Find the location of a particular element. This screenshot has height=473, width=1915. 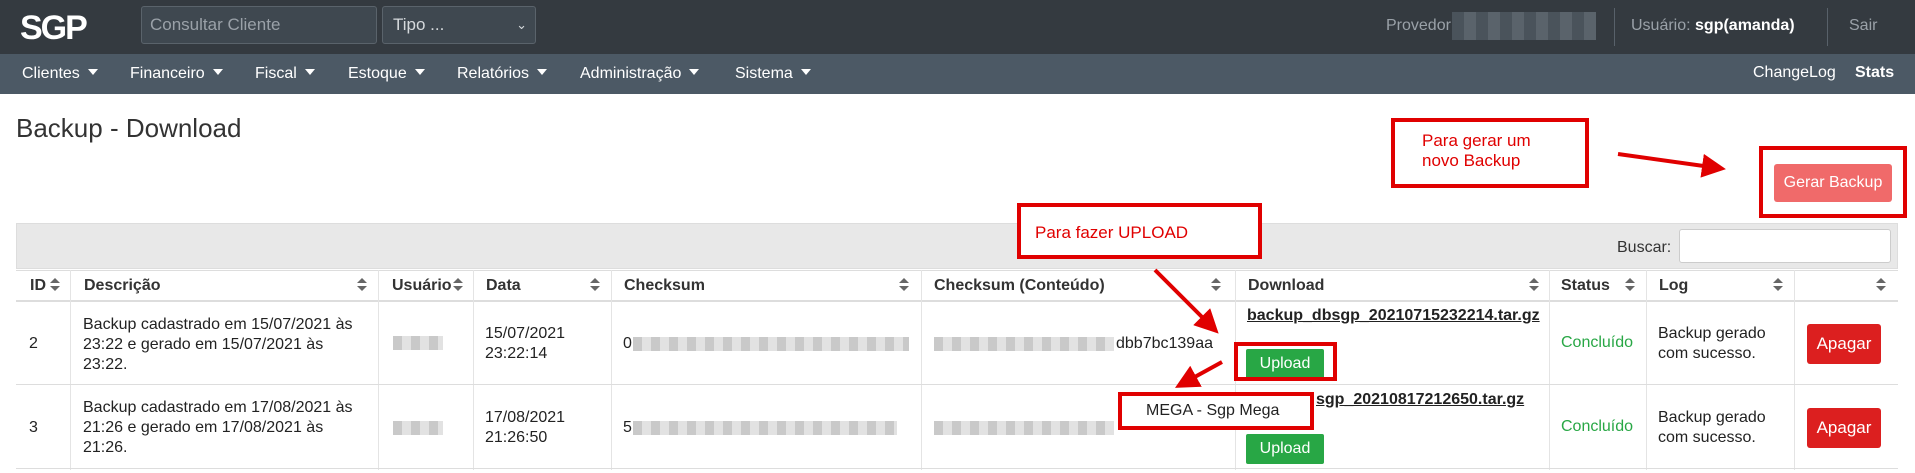

arrow-to-upload is located at coordinates (1186, 301).